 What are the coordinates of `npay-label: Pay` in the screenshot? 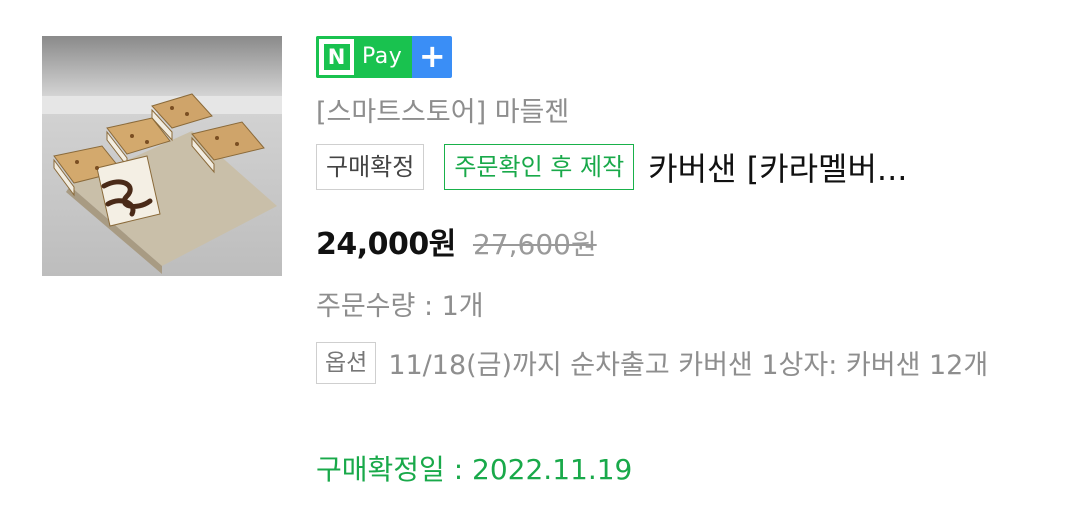 It's located at (383, 57).